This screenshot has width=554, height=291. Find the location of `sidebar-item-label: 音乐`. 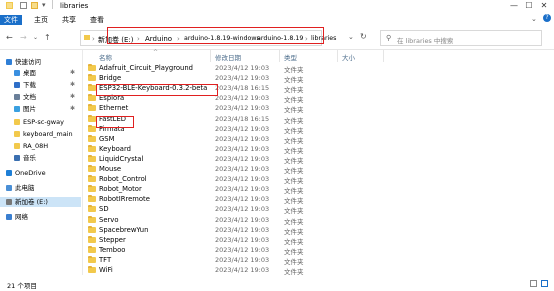

sidebar-item-label: 音乐 is located at coordinates (29, 158).